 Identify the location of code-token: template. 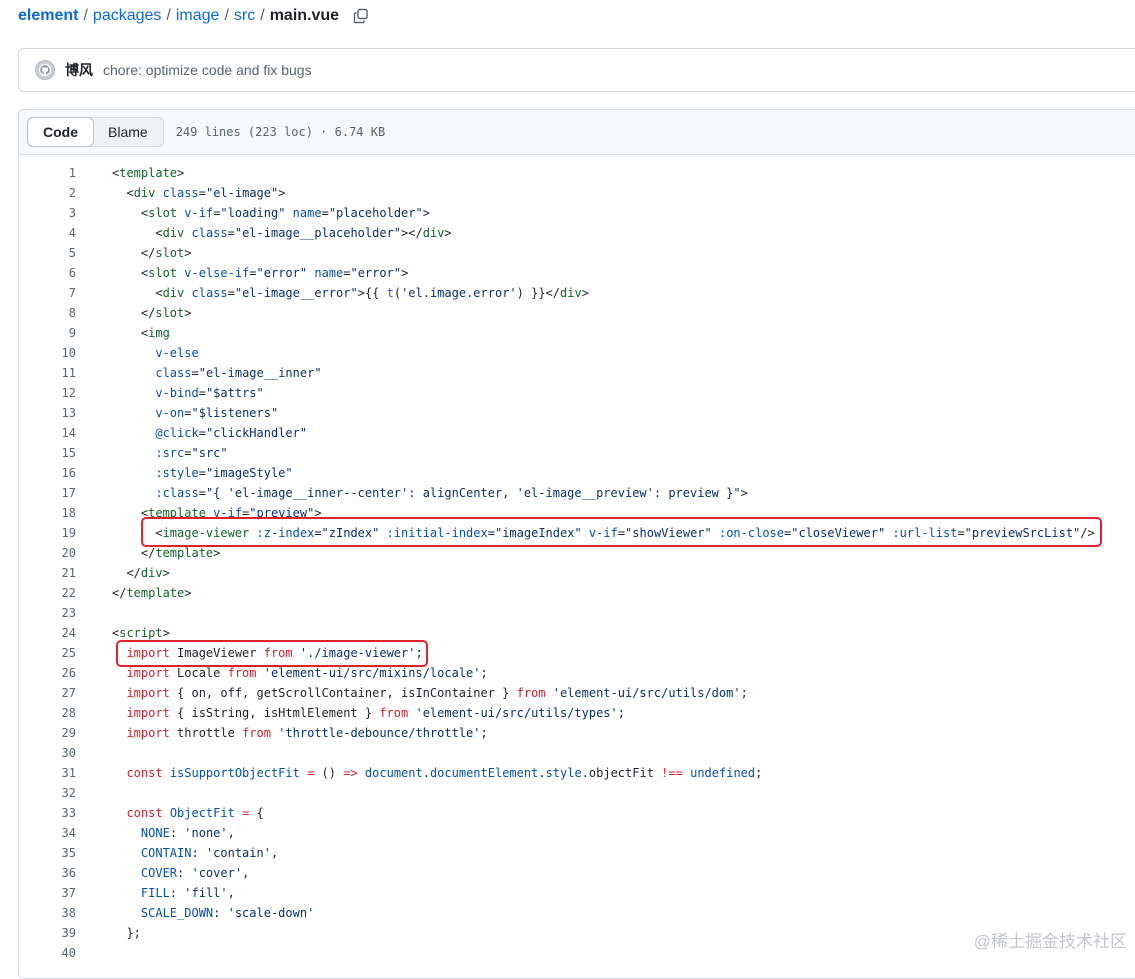
(155, 593).